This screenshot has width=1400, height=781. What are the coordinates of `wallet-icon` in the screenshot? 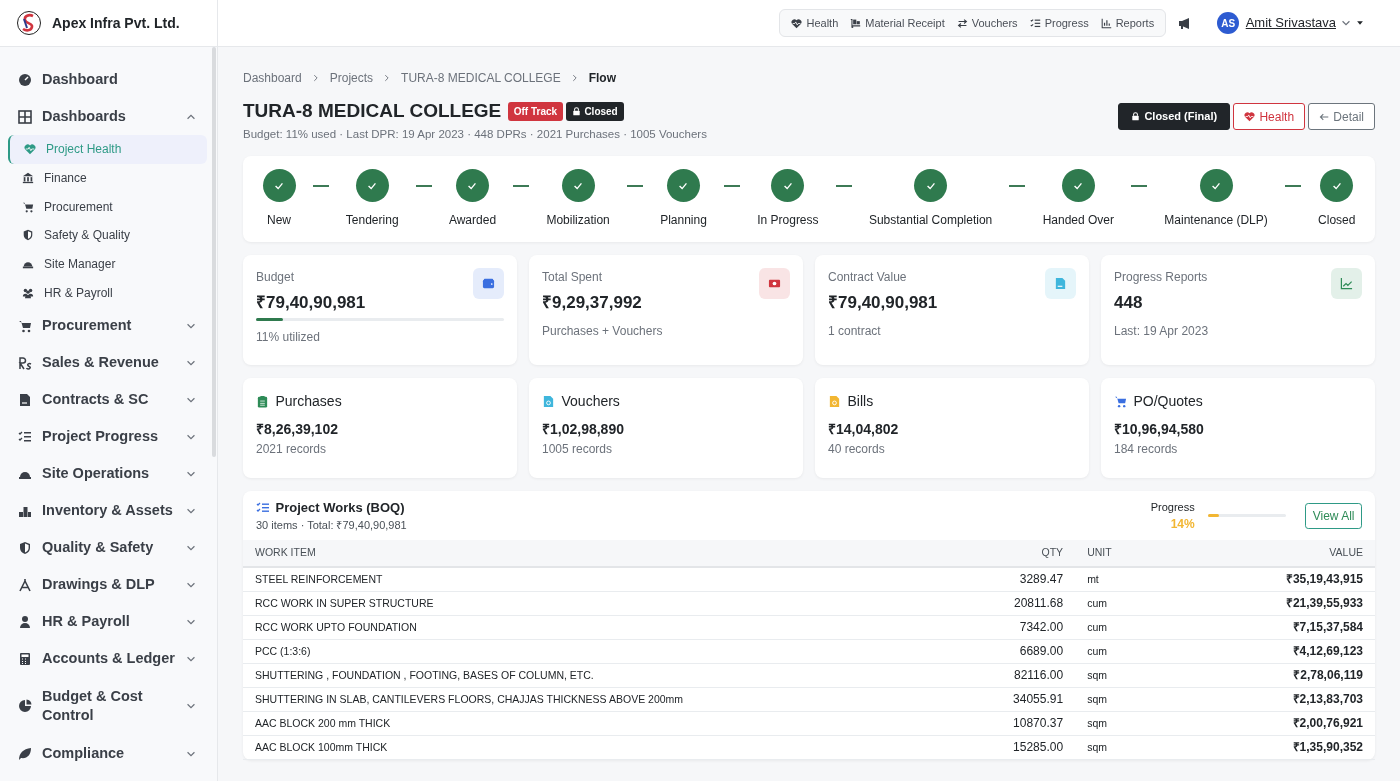 It's located at (488, 284).